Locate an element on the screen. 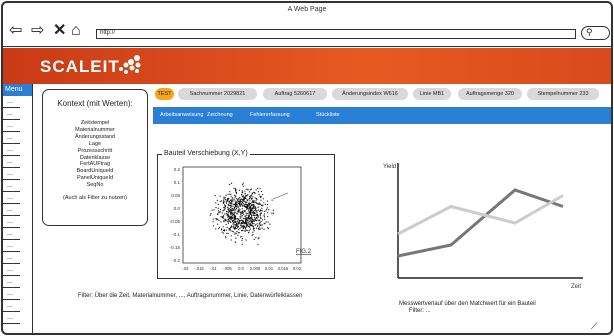  y-tick-label: -0.05 is located at coordinates (175, 221).